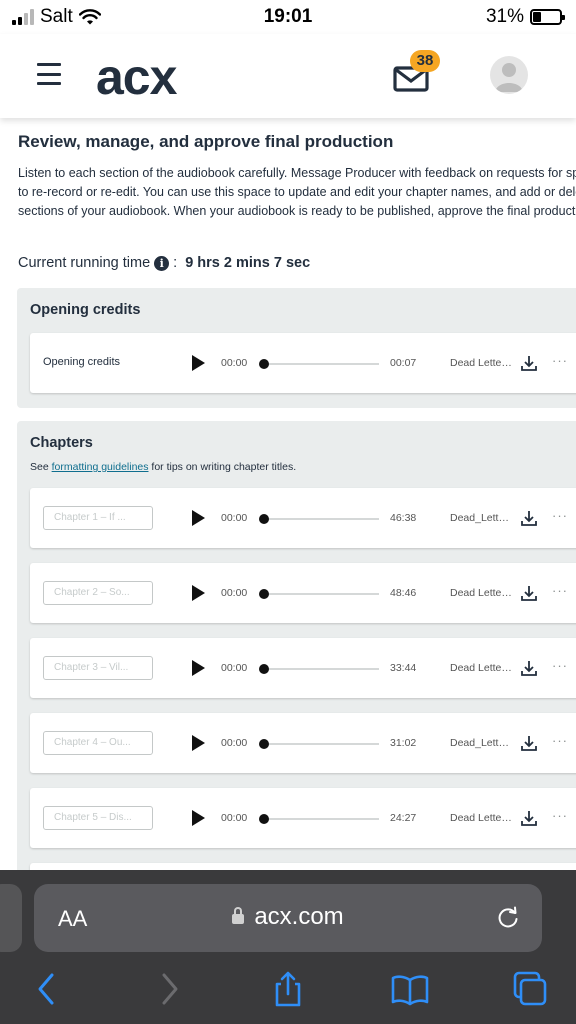  I want to click on info-icon: i, so click(162, 263).